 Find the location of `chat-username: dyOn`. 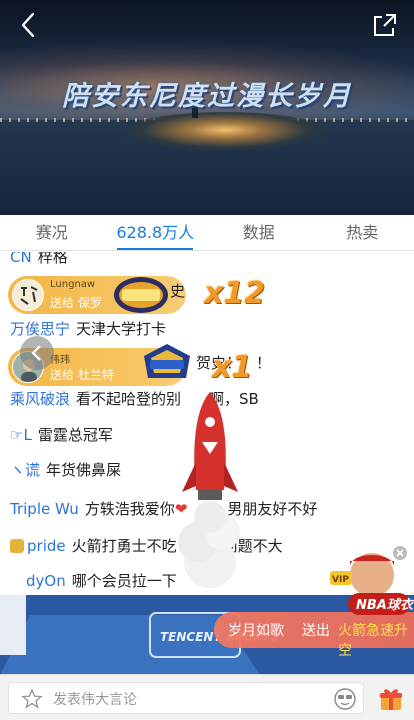

chat-username: dyOn is located at coordinates (46, 581).